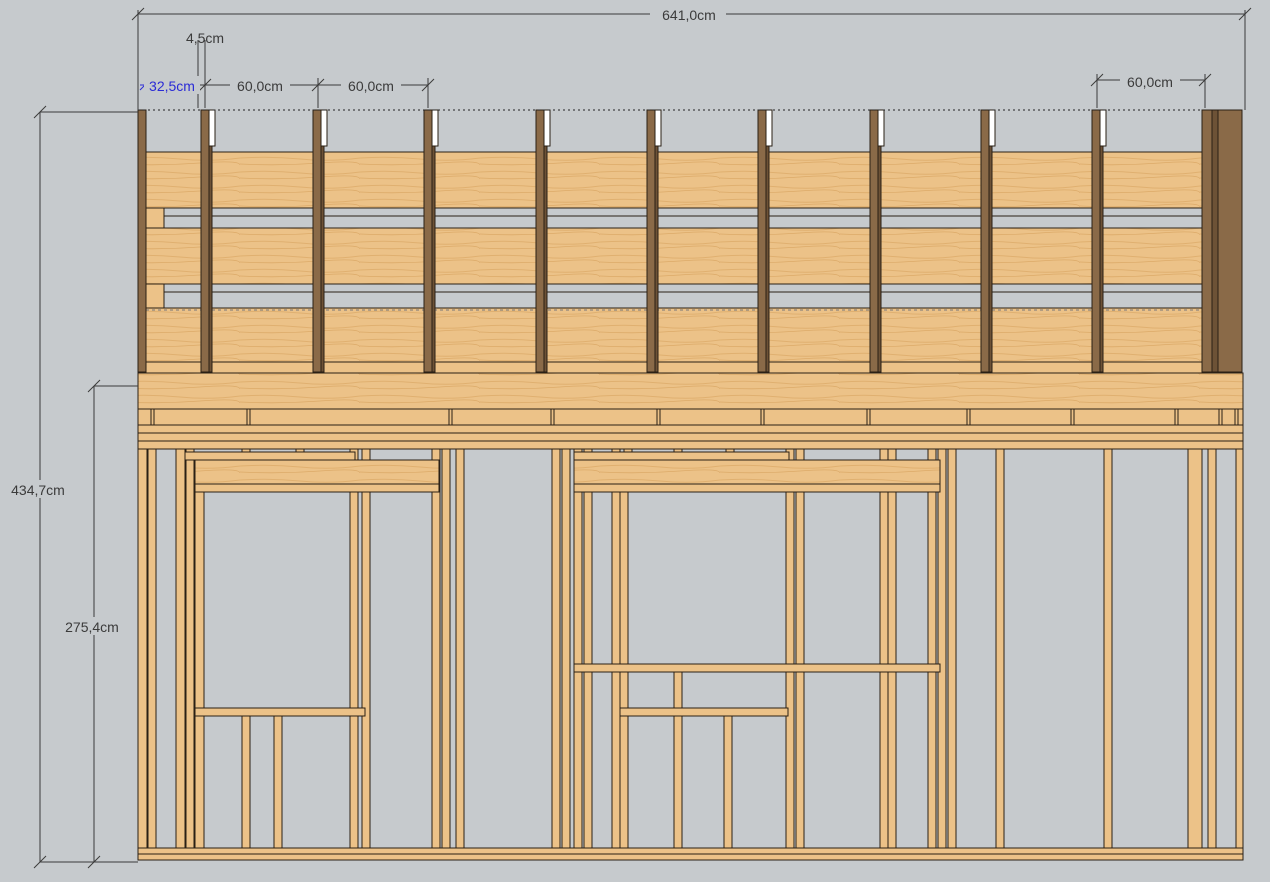 Image resolution: width=1270 pixels, height=882 pixels. I want to click on dim-total-height: 434,7cm, so click(38, 490).